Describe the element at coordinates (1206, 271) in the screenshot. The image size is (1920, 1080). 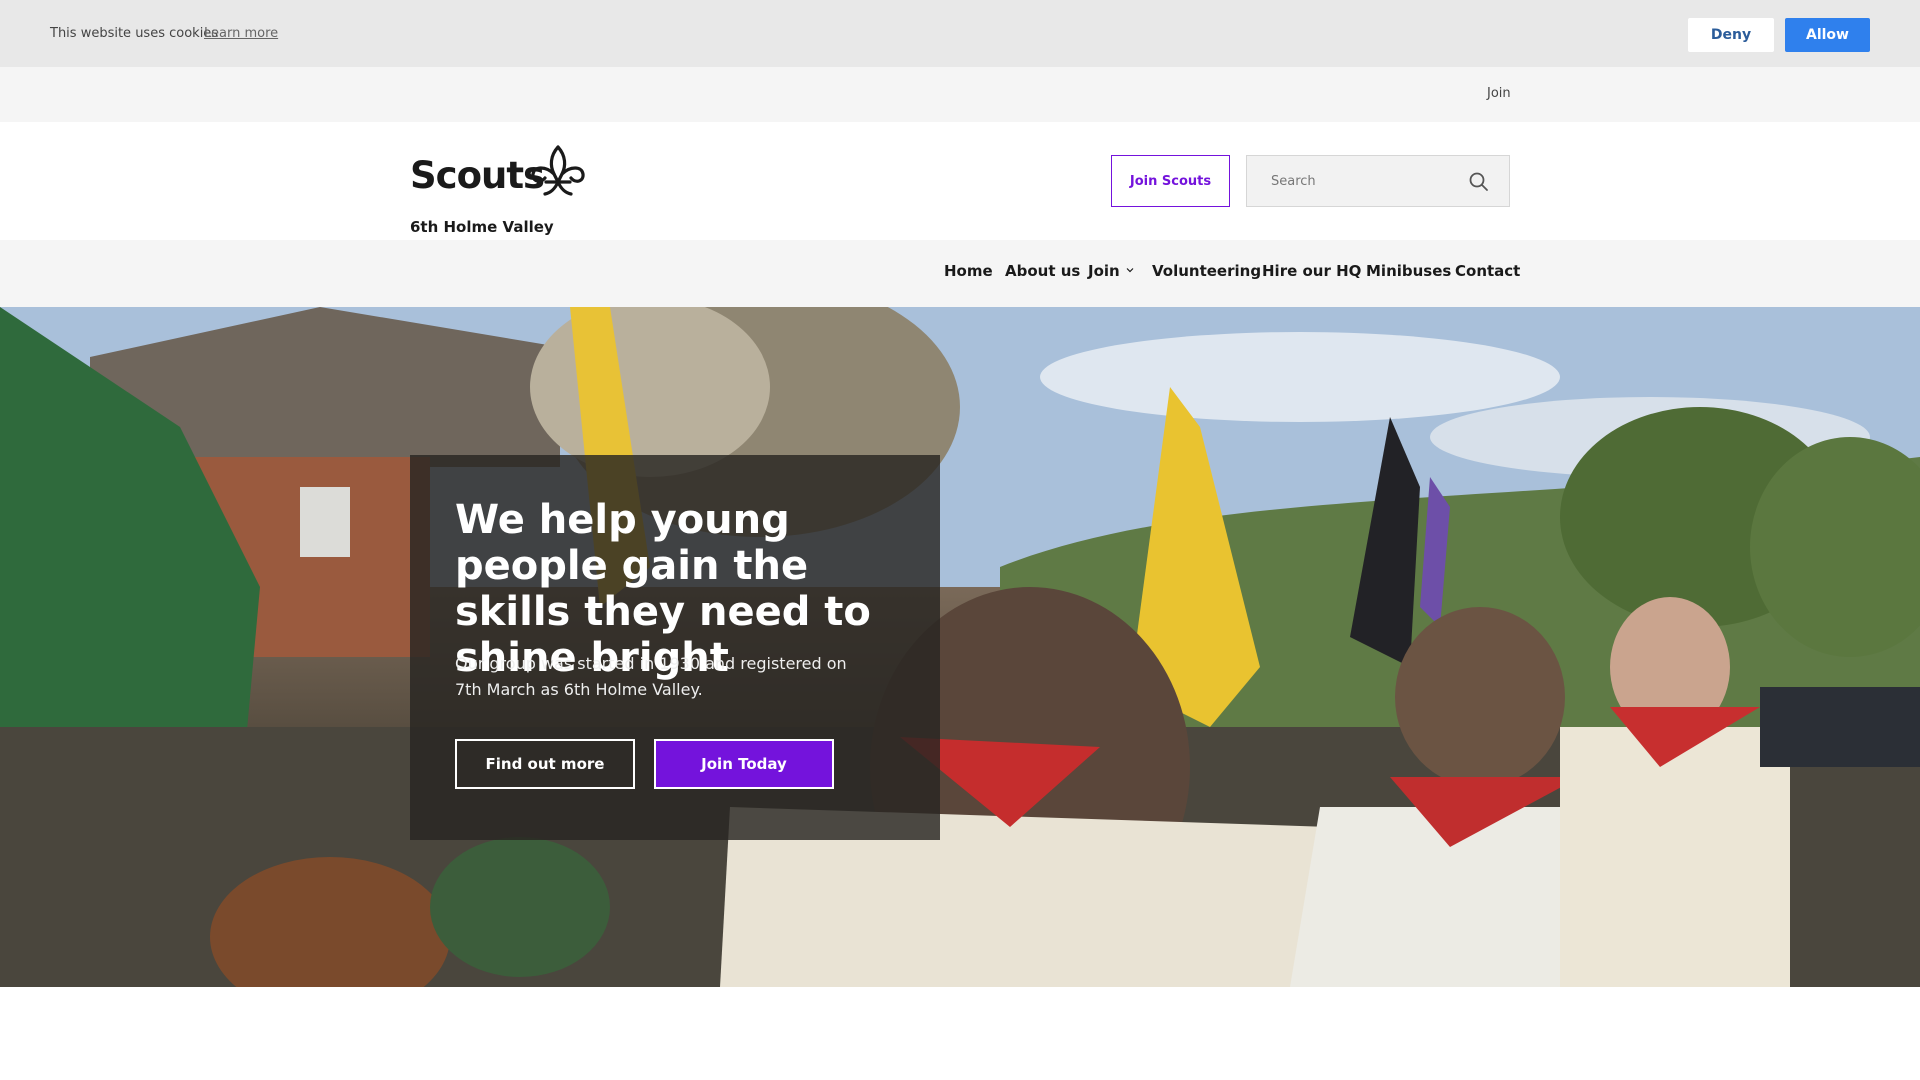
I see `nav-item-volunteering: Volunteering` at that location.